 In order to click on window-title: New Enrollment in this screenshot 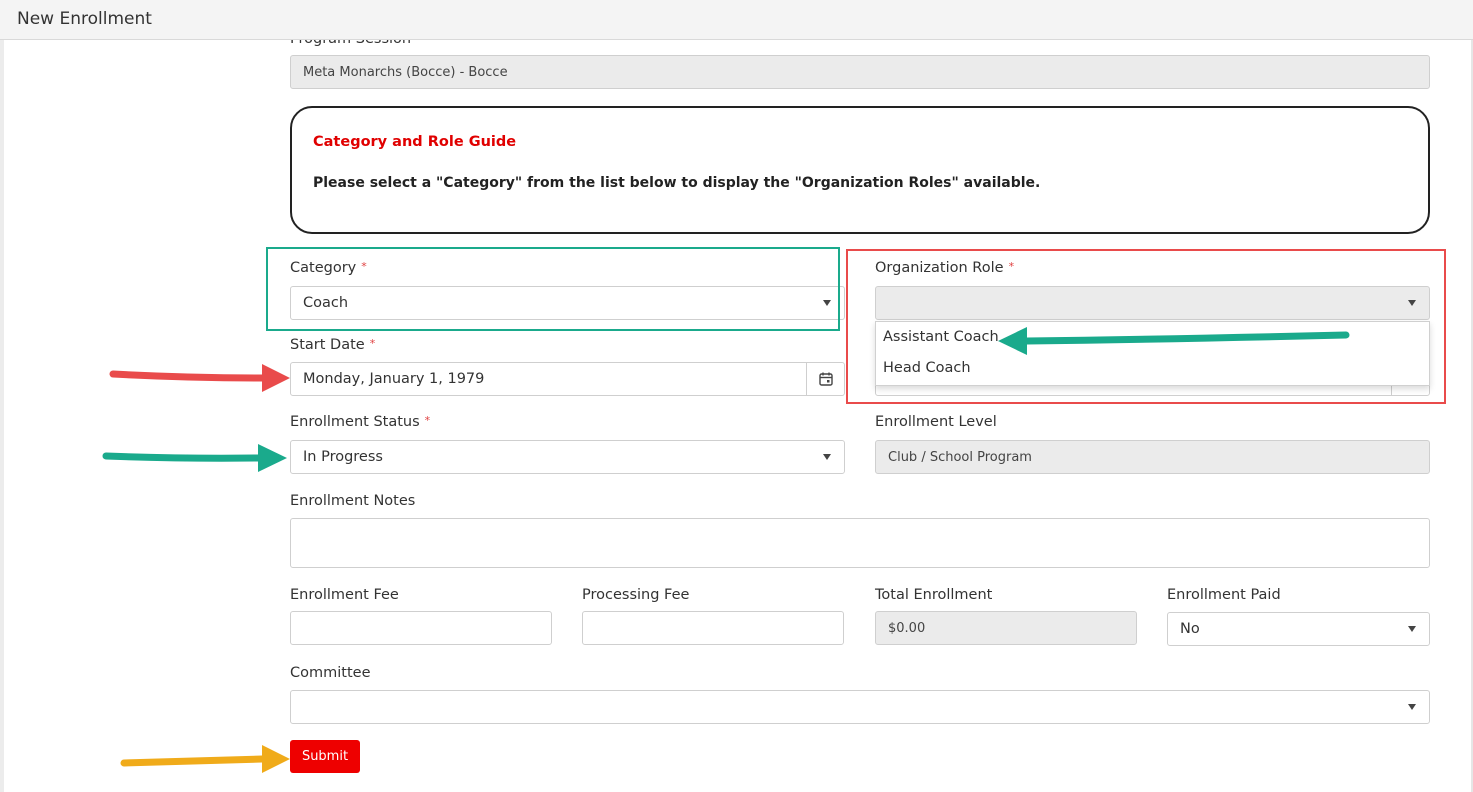, I will do `click(84, 19)`.